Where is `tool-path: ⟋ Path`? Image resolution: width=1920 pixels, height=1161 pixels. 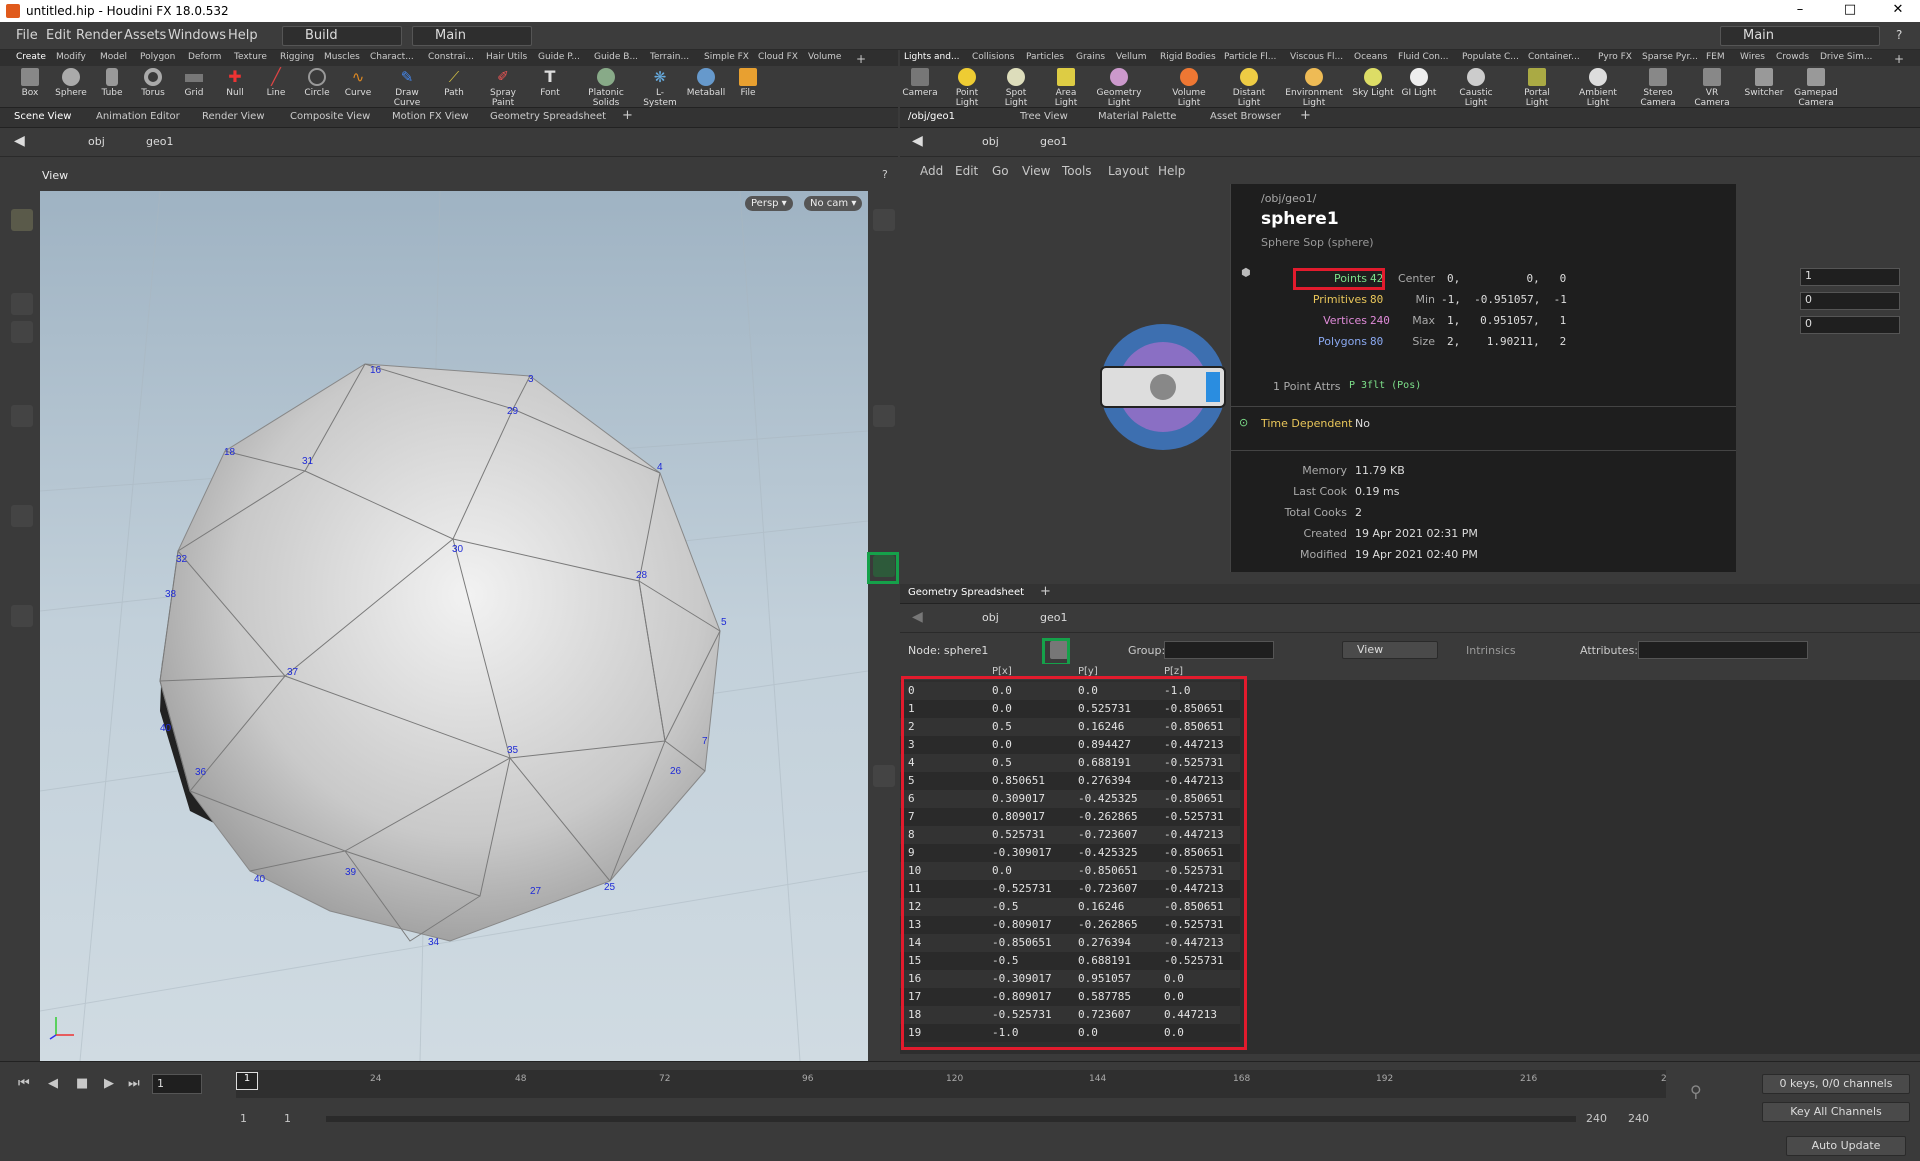
tool-path: ⟋ Path is located at coordinates (454, 83).